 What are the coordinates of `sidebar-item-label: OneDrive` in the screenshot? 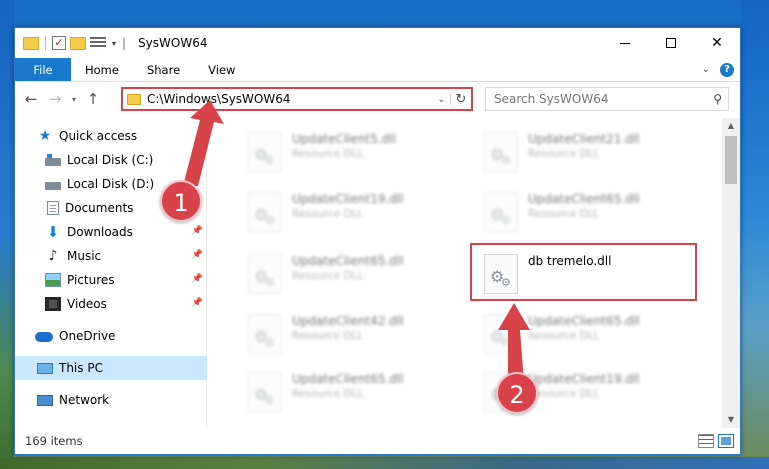 It's located at (87, 336).